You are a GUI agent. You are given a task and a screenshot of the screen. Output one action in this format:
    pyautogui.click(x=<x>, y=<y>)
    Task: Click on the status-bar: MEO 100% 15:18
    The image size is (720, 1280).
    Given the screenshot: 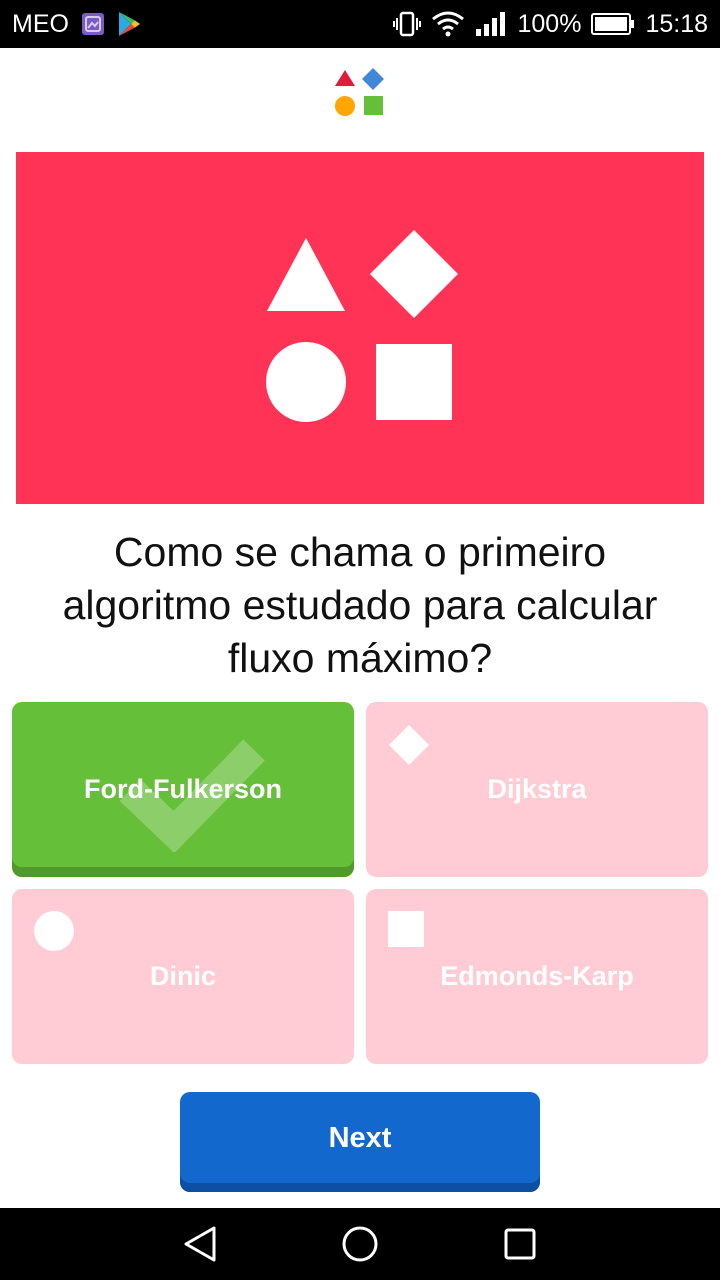 What is the action you would take?
    pyautogui.click(x=360, y=24)
    